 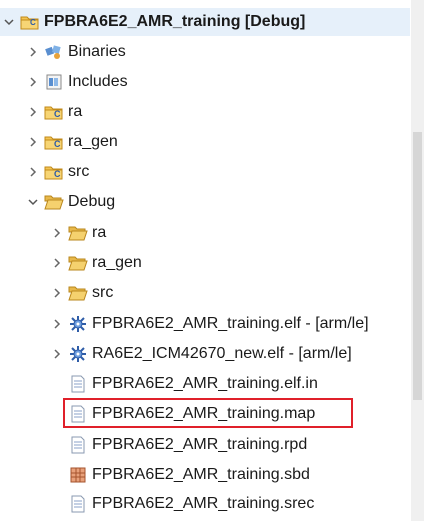 I want to click on tree-item-label: FPBRA6E2_AMR_training.sbd, so click(x=201, y=474).